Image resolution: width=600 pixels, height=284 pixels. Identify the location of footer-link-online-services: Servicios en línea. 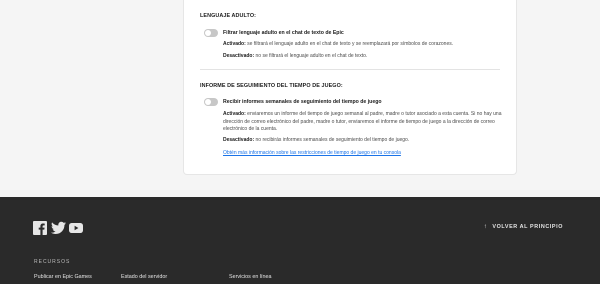
(250, 277).